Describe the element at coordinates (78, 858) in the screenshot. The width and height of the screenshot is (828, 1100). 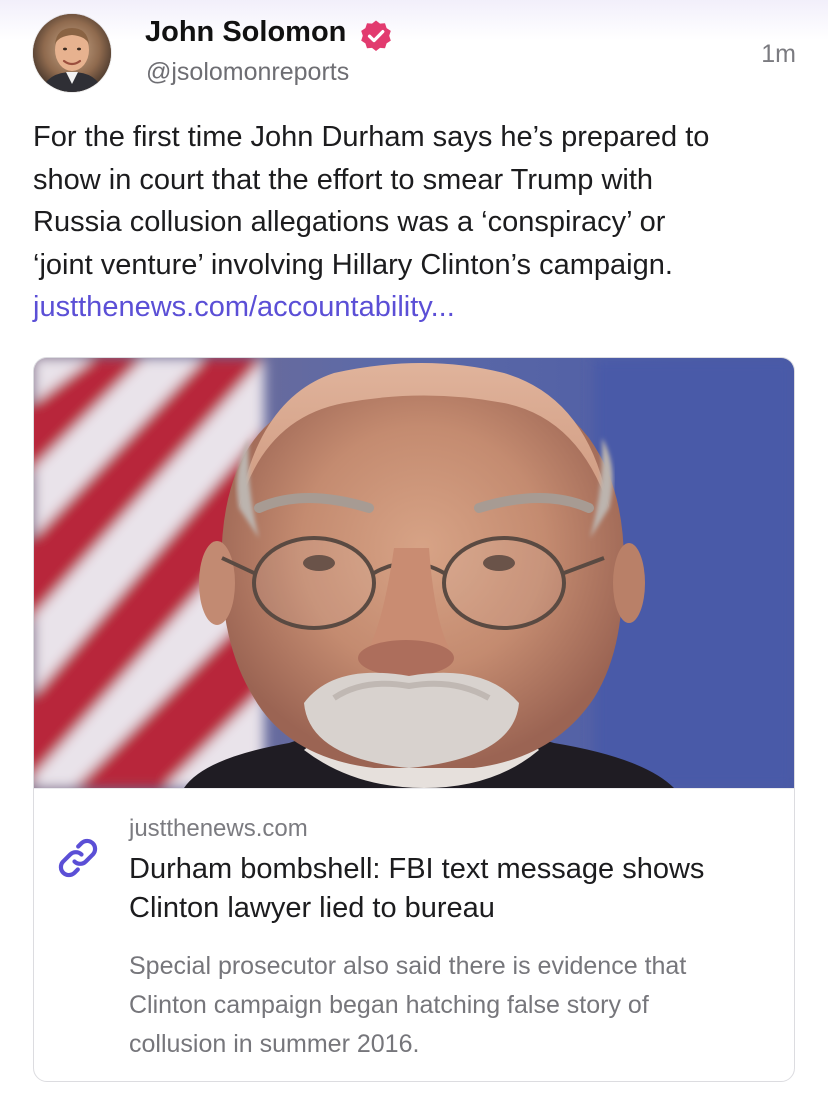
I see `link-icon` at that location.